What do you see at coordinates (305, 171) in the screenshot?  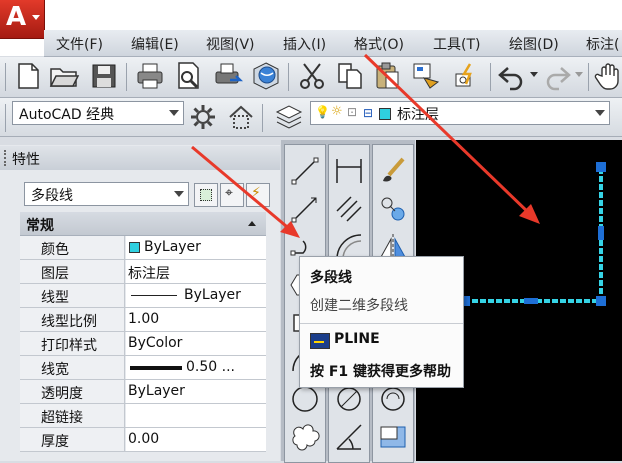 I see `line-tool-icon` at bounding box center [305, 171].